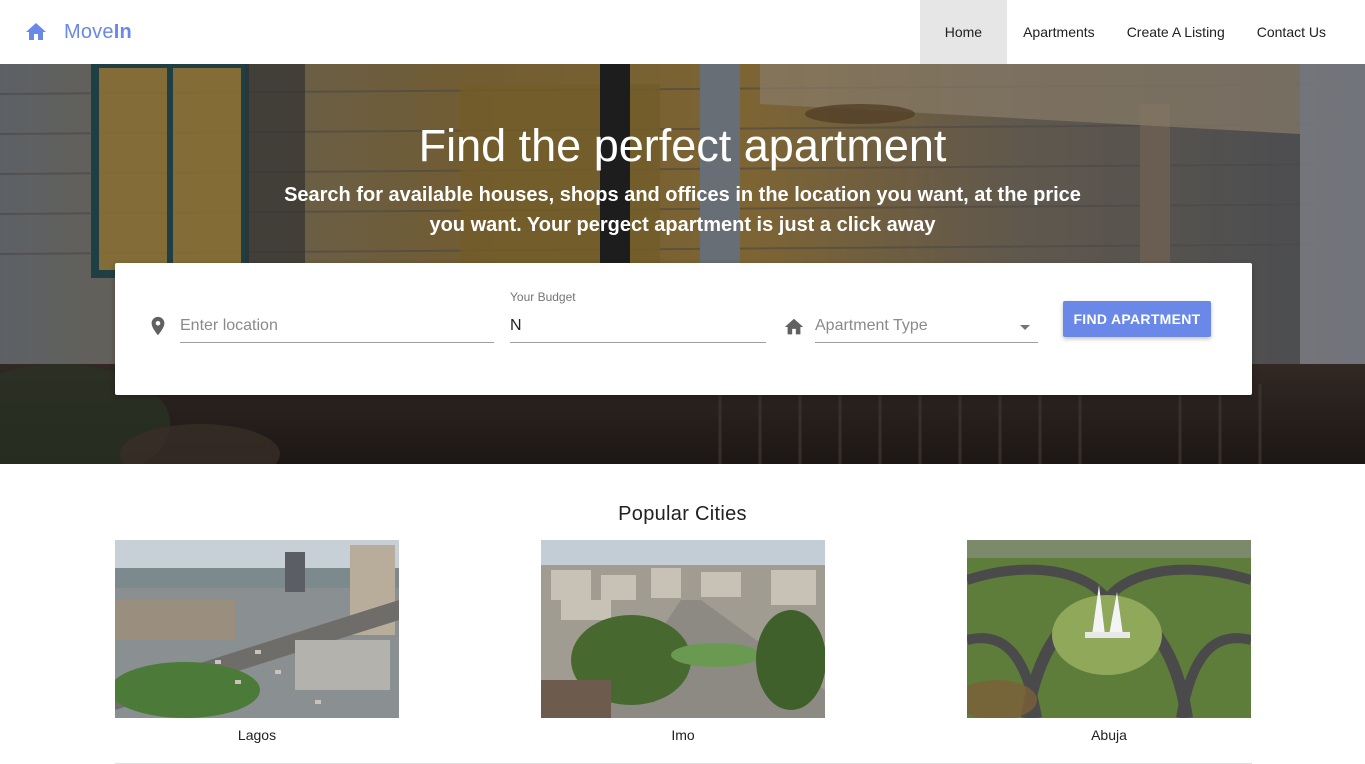 The image size is (1365, 764). Describe the element at coordinates (1137, 319) in the screenshot. I see `find-apartment-button: FIND APARTMENT` at that location.